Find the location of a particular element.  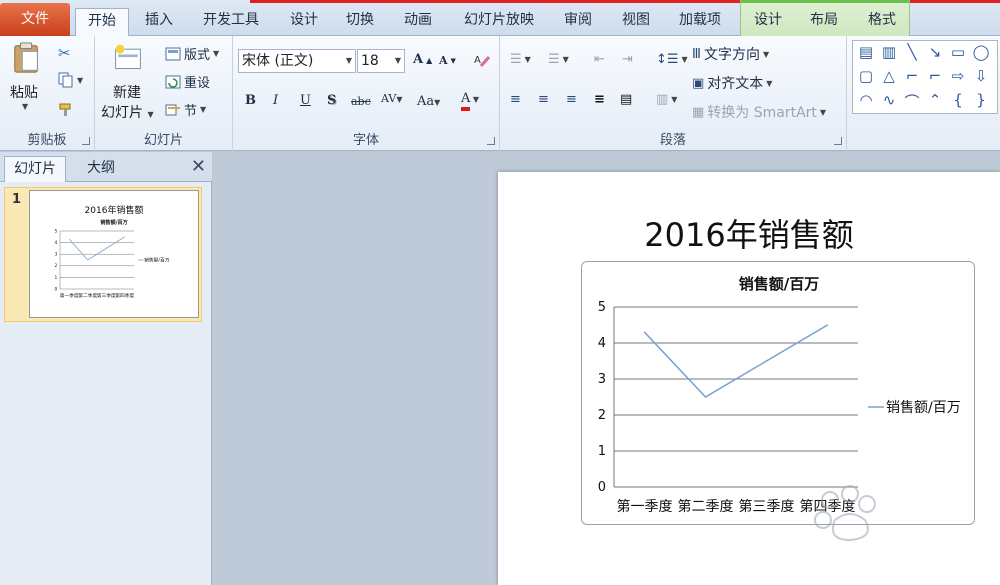

text-box-shape-icon: ▤ is located at coordinates (866, 52).